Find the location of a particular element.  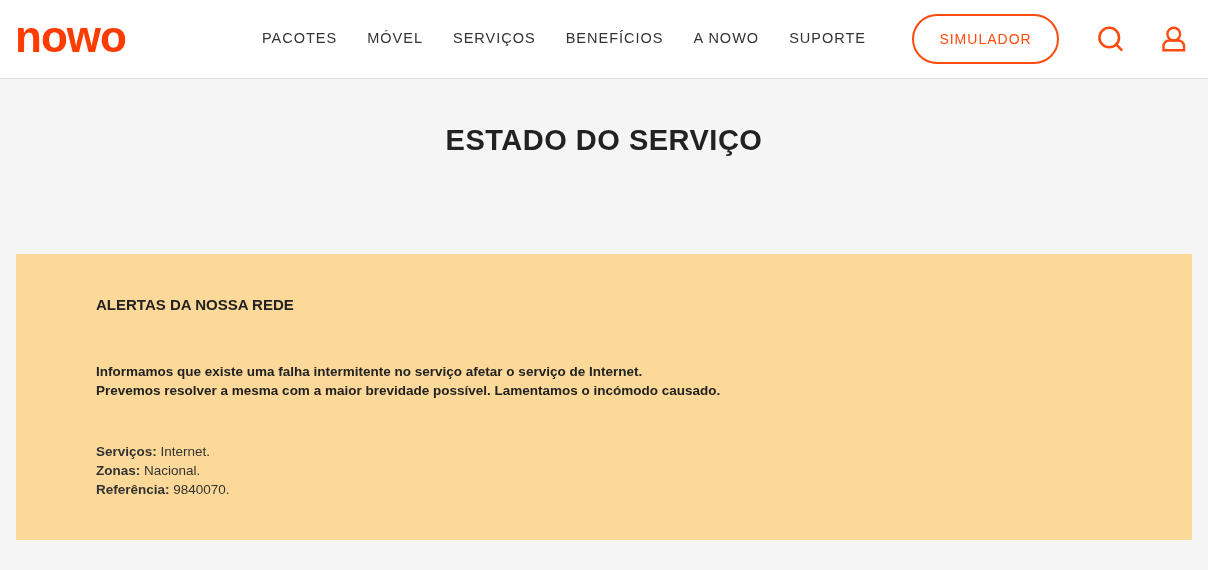

nav-link: A NOWO is located at coordinates (726, 39).